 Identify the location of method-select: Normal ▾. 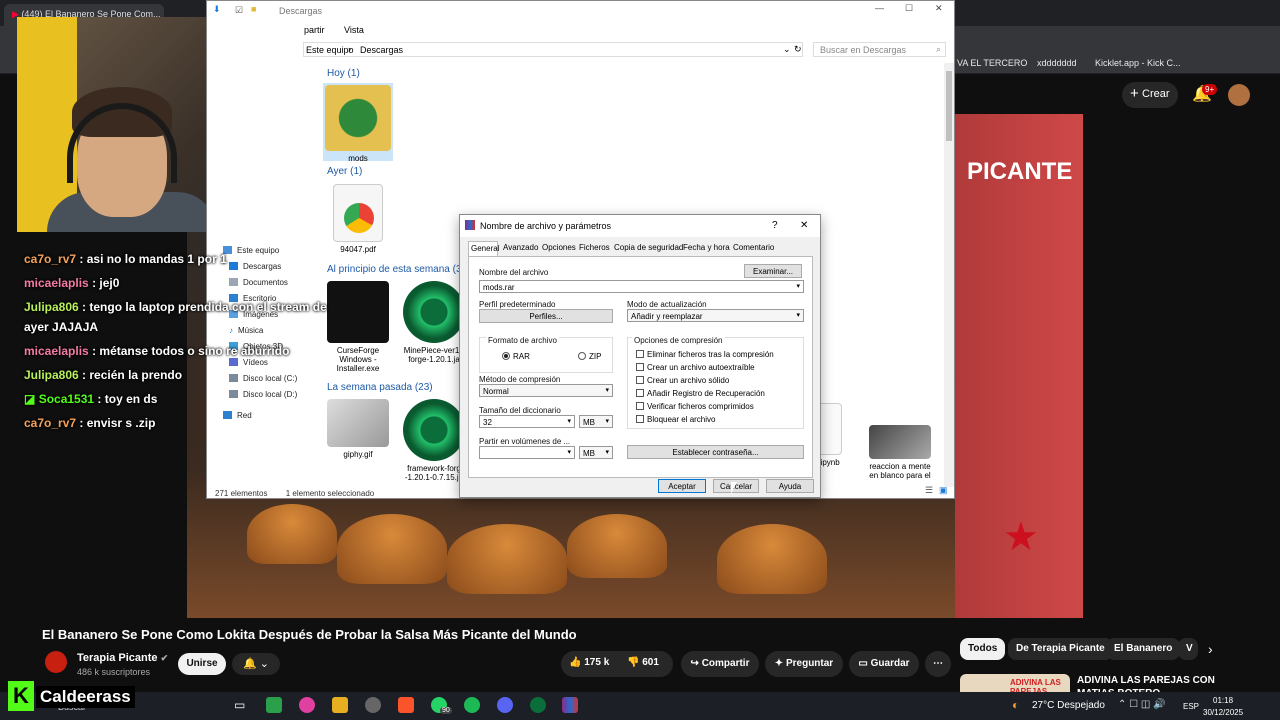
(546, 390).